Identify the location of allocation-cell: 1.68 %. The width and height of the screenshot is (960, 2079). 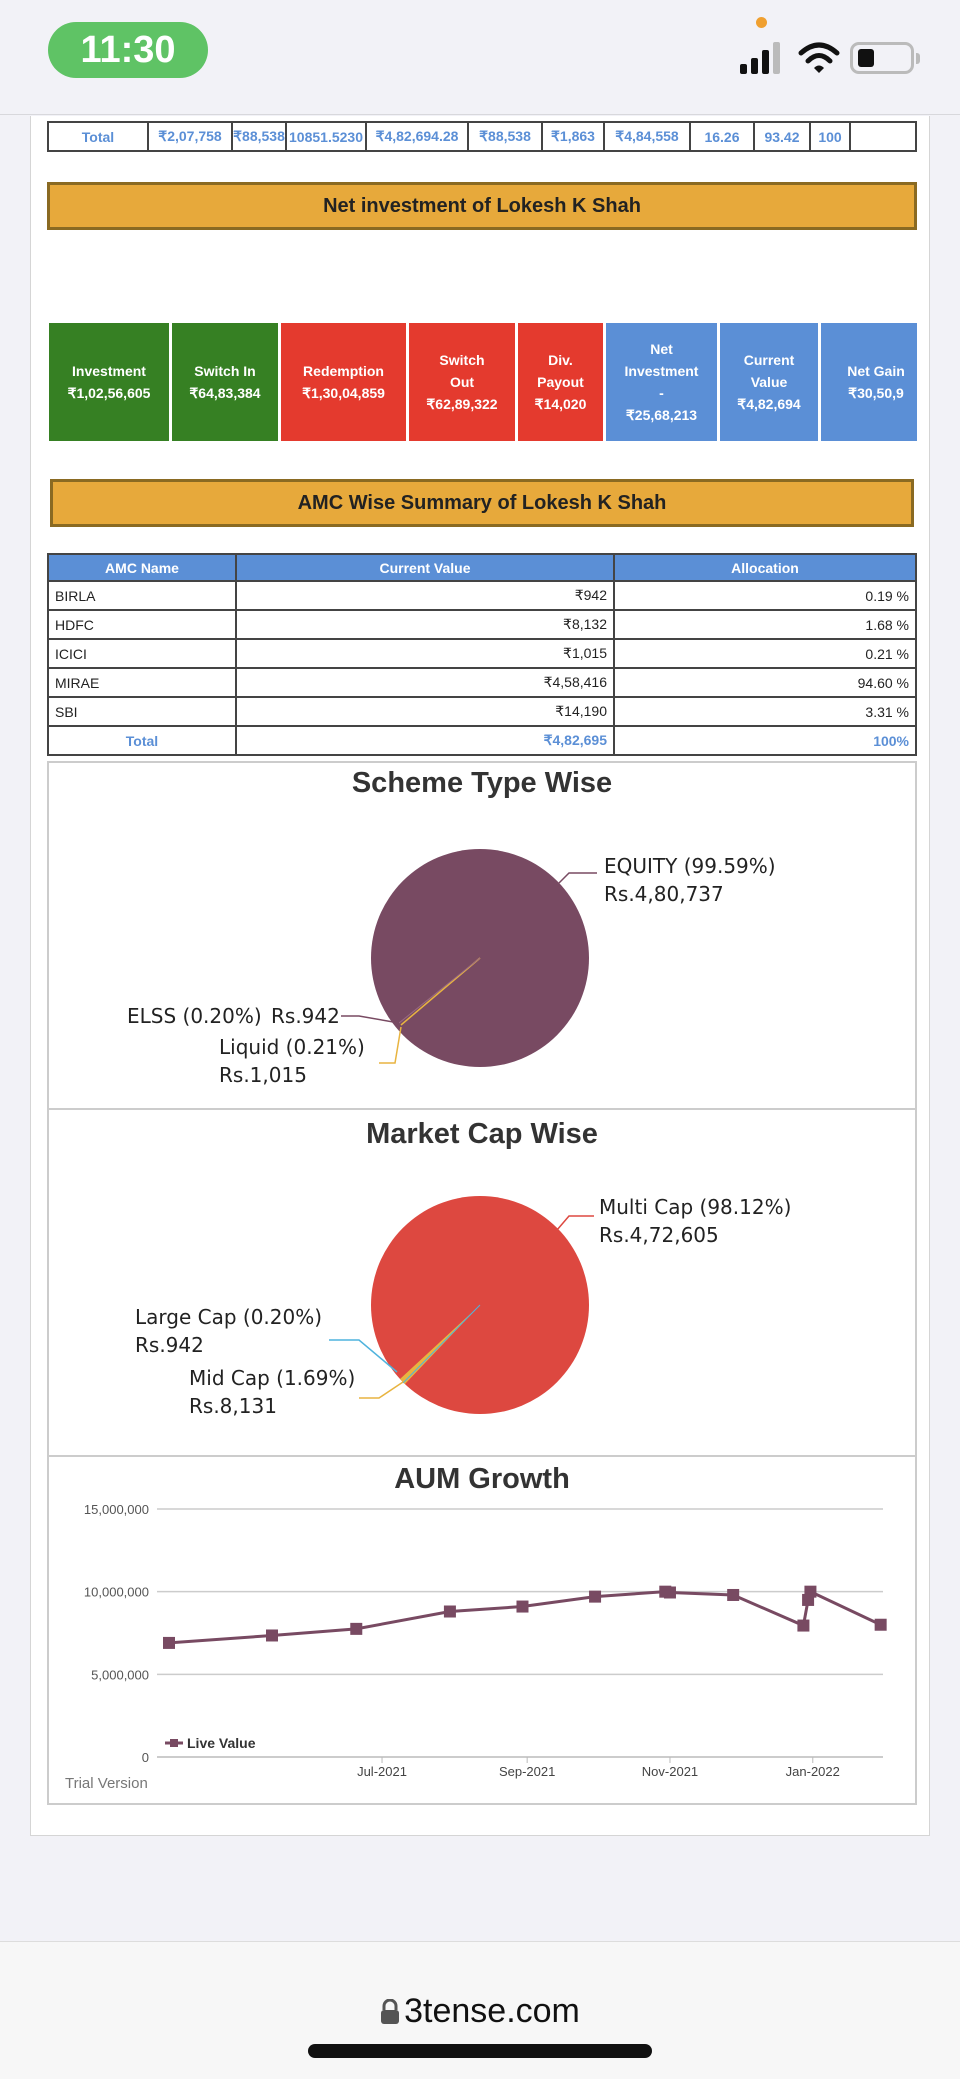
(765, 624).